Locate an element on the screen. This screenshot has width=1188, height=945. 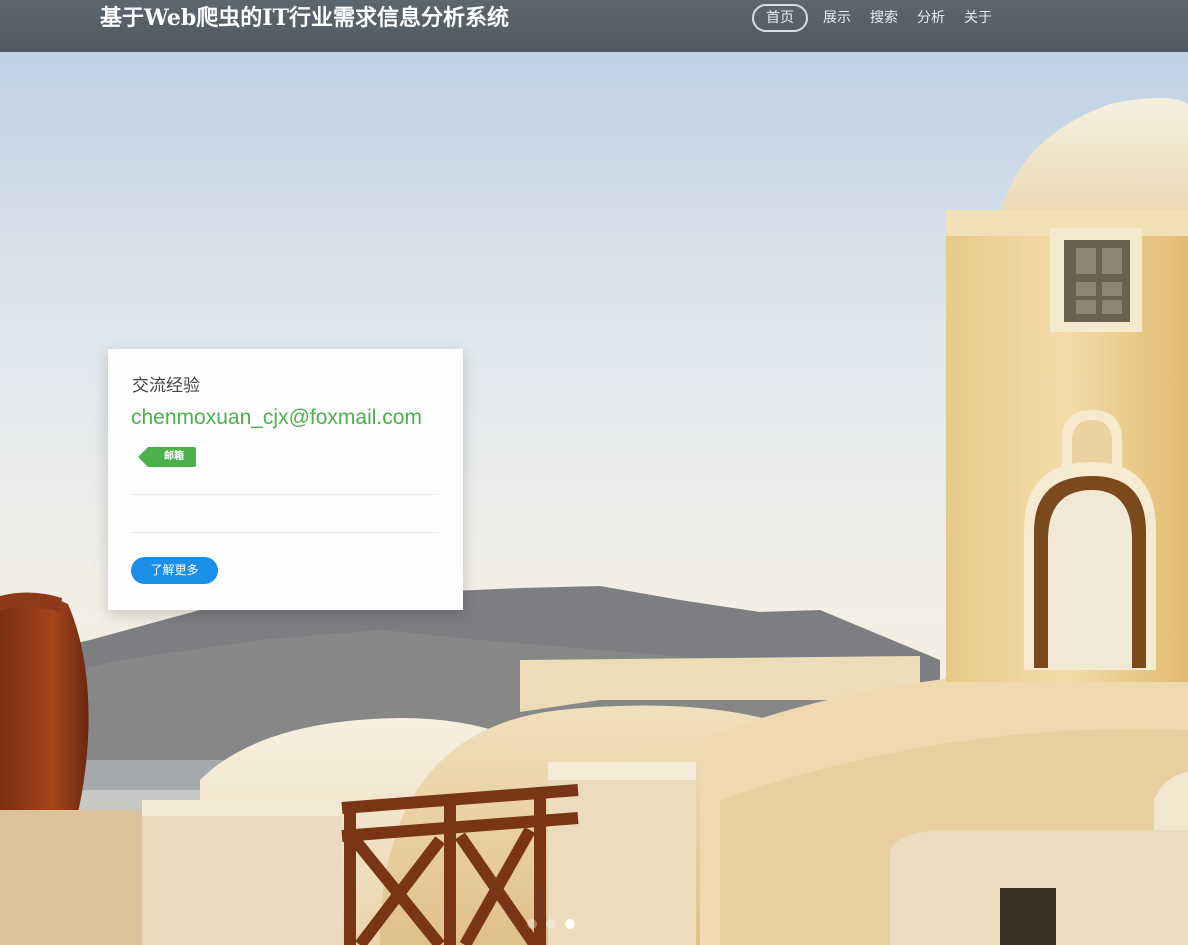
email-tag: 邮箱 is located at coordinates (167, 457).